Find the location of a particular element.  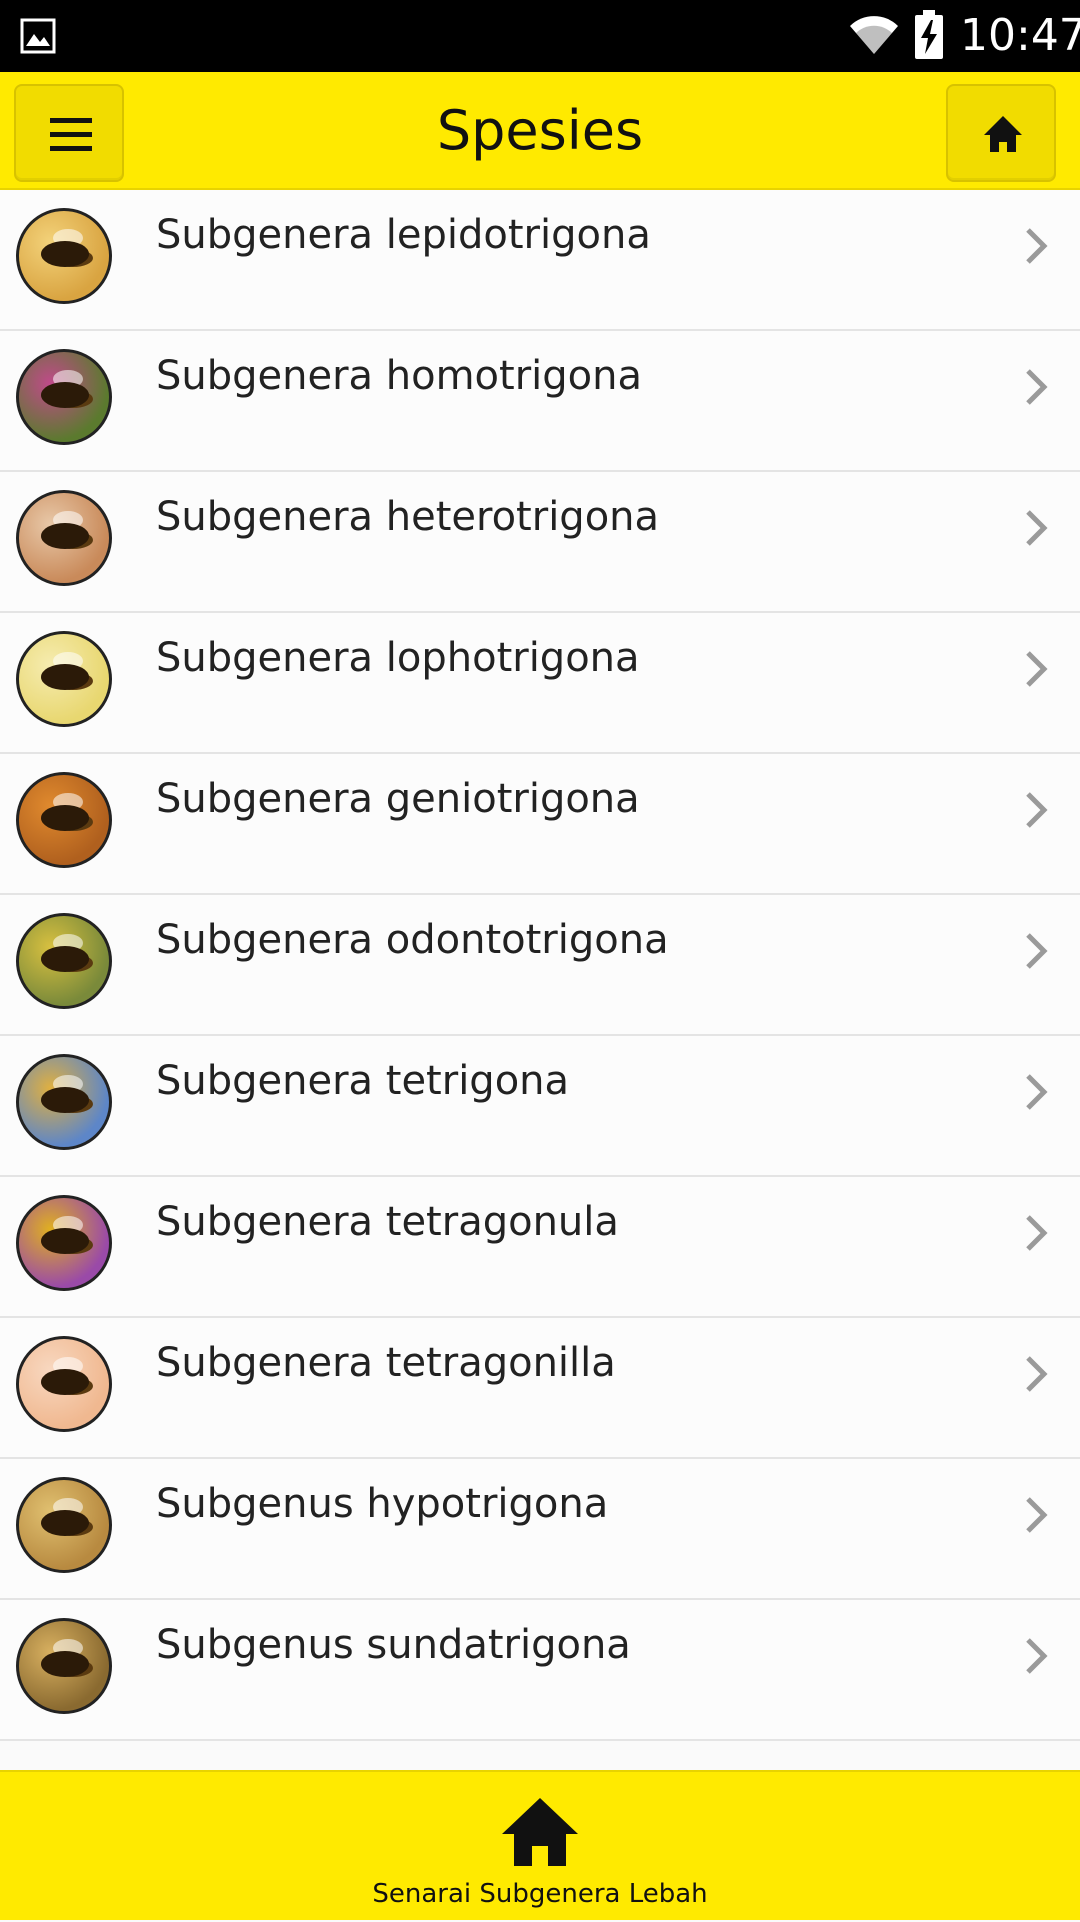

menu-button is located at coordinates (69, 133).